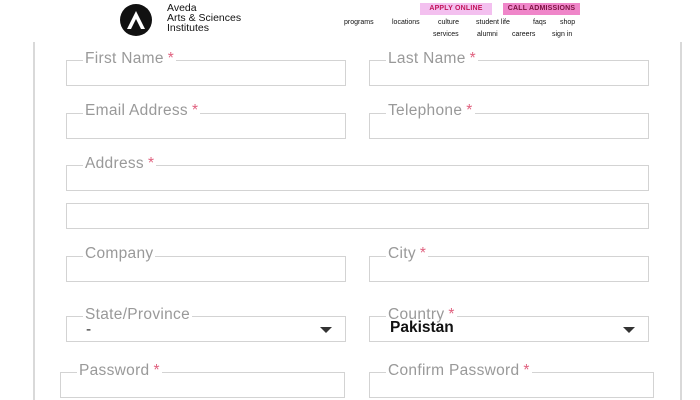 This screenshot has width=700, height=400. Describe the element at coordinates (567, 22) in the screenshot. I see `nav-link-shop: shop` at that location.